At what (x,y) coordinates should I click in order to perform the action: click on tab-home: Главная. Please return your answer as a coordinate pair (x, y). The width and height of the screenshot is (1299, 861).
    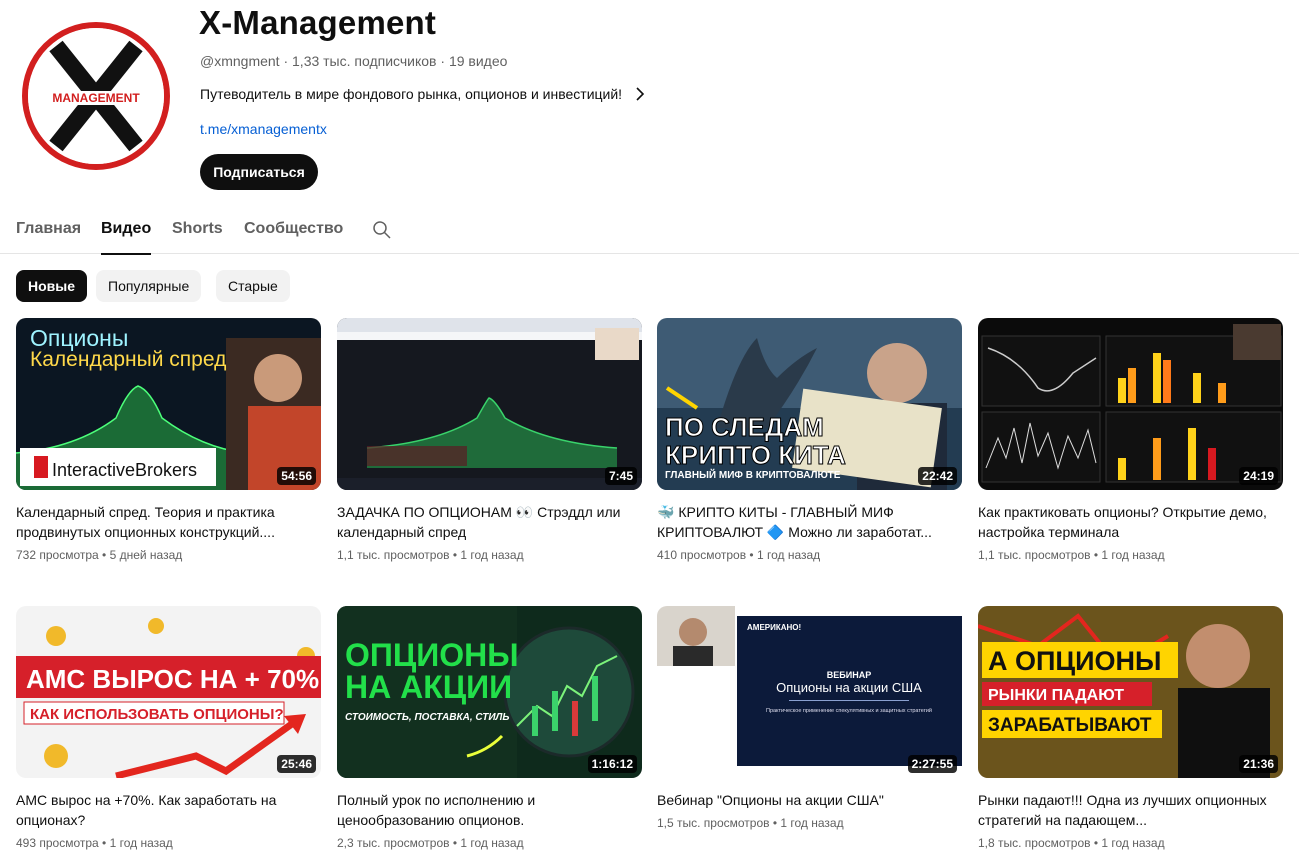
    Looking at the image, I should click on (48, 229).